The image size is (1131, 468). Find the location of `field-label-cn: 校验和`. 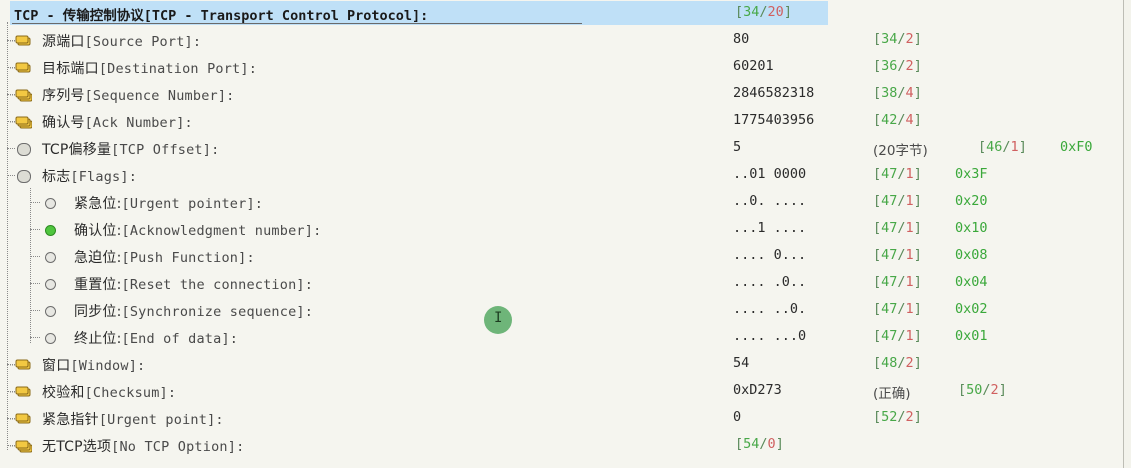

field-label-cn: 校验和 is located at coordinates (63, 393).